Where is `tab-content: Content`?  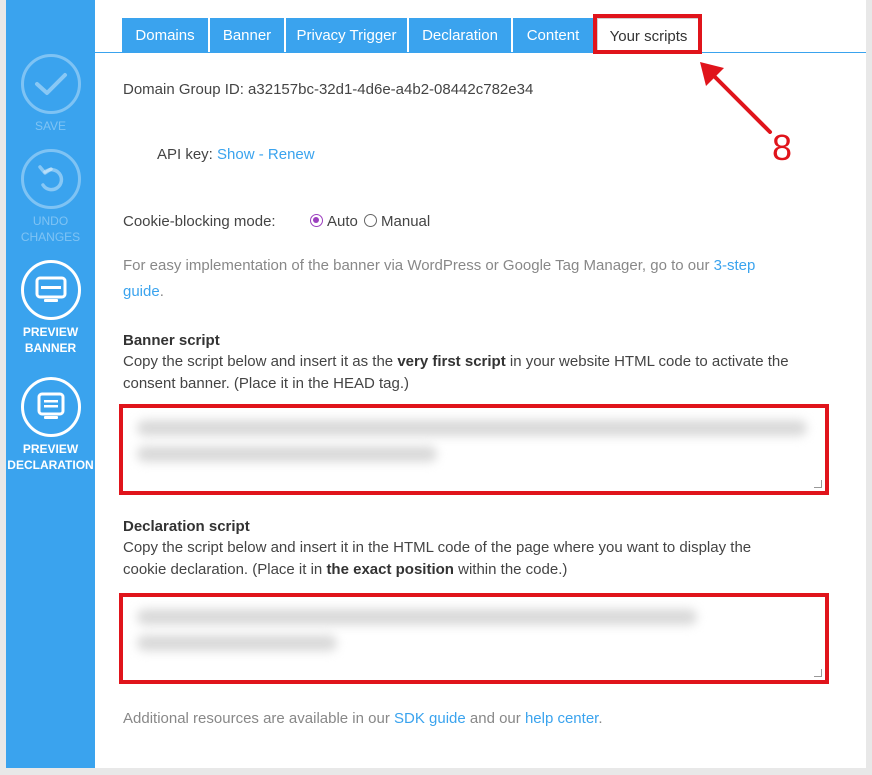 tab-content: Content is located at coordinates (553, 35).